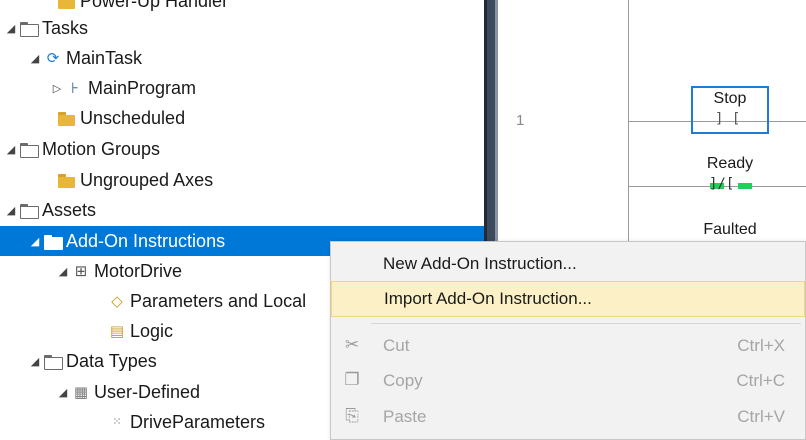 Image resolution: width=806 pixels, height=440 pixels. Describe the element at coordinates (138, 271) in the screenshot. I see `tree-item-label: MotorDrive` at that location.